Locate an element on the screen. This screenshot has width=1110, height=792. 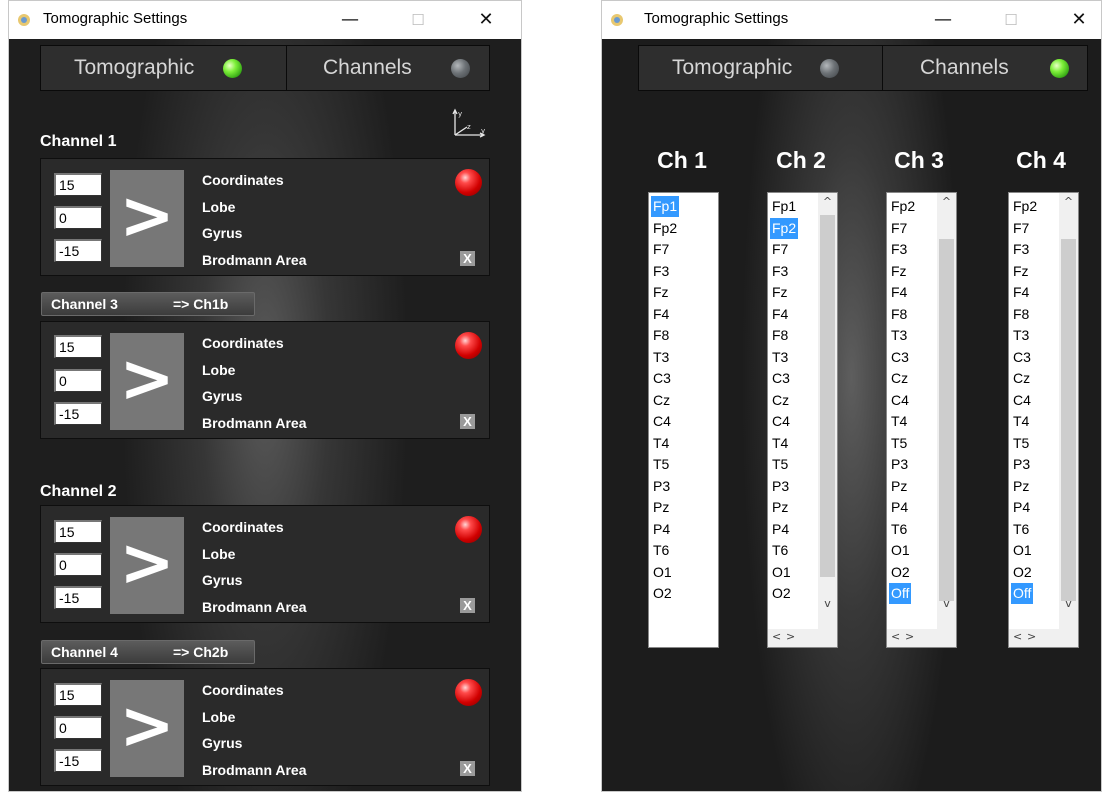
scrollbar-thumb is located at coordinates (946, 420).